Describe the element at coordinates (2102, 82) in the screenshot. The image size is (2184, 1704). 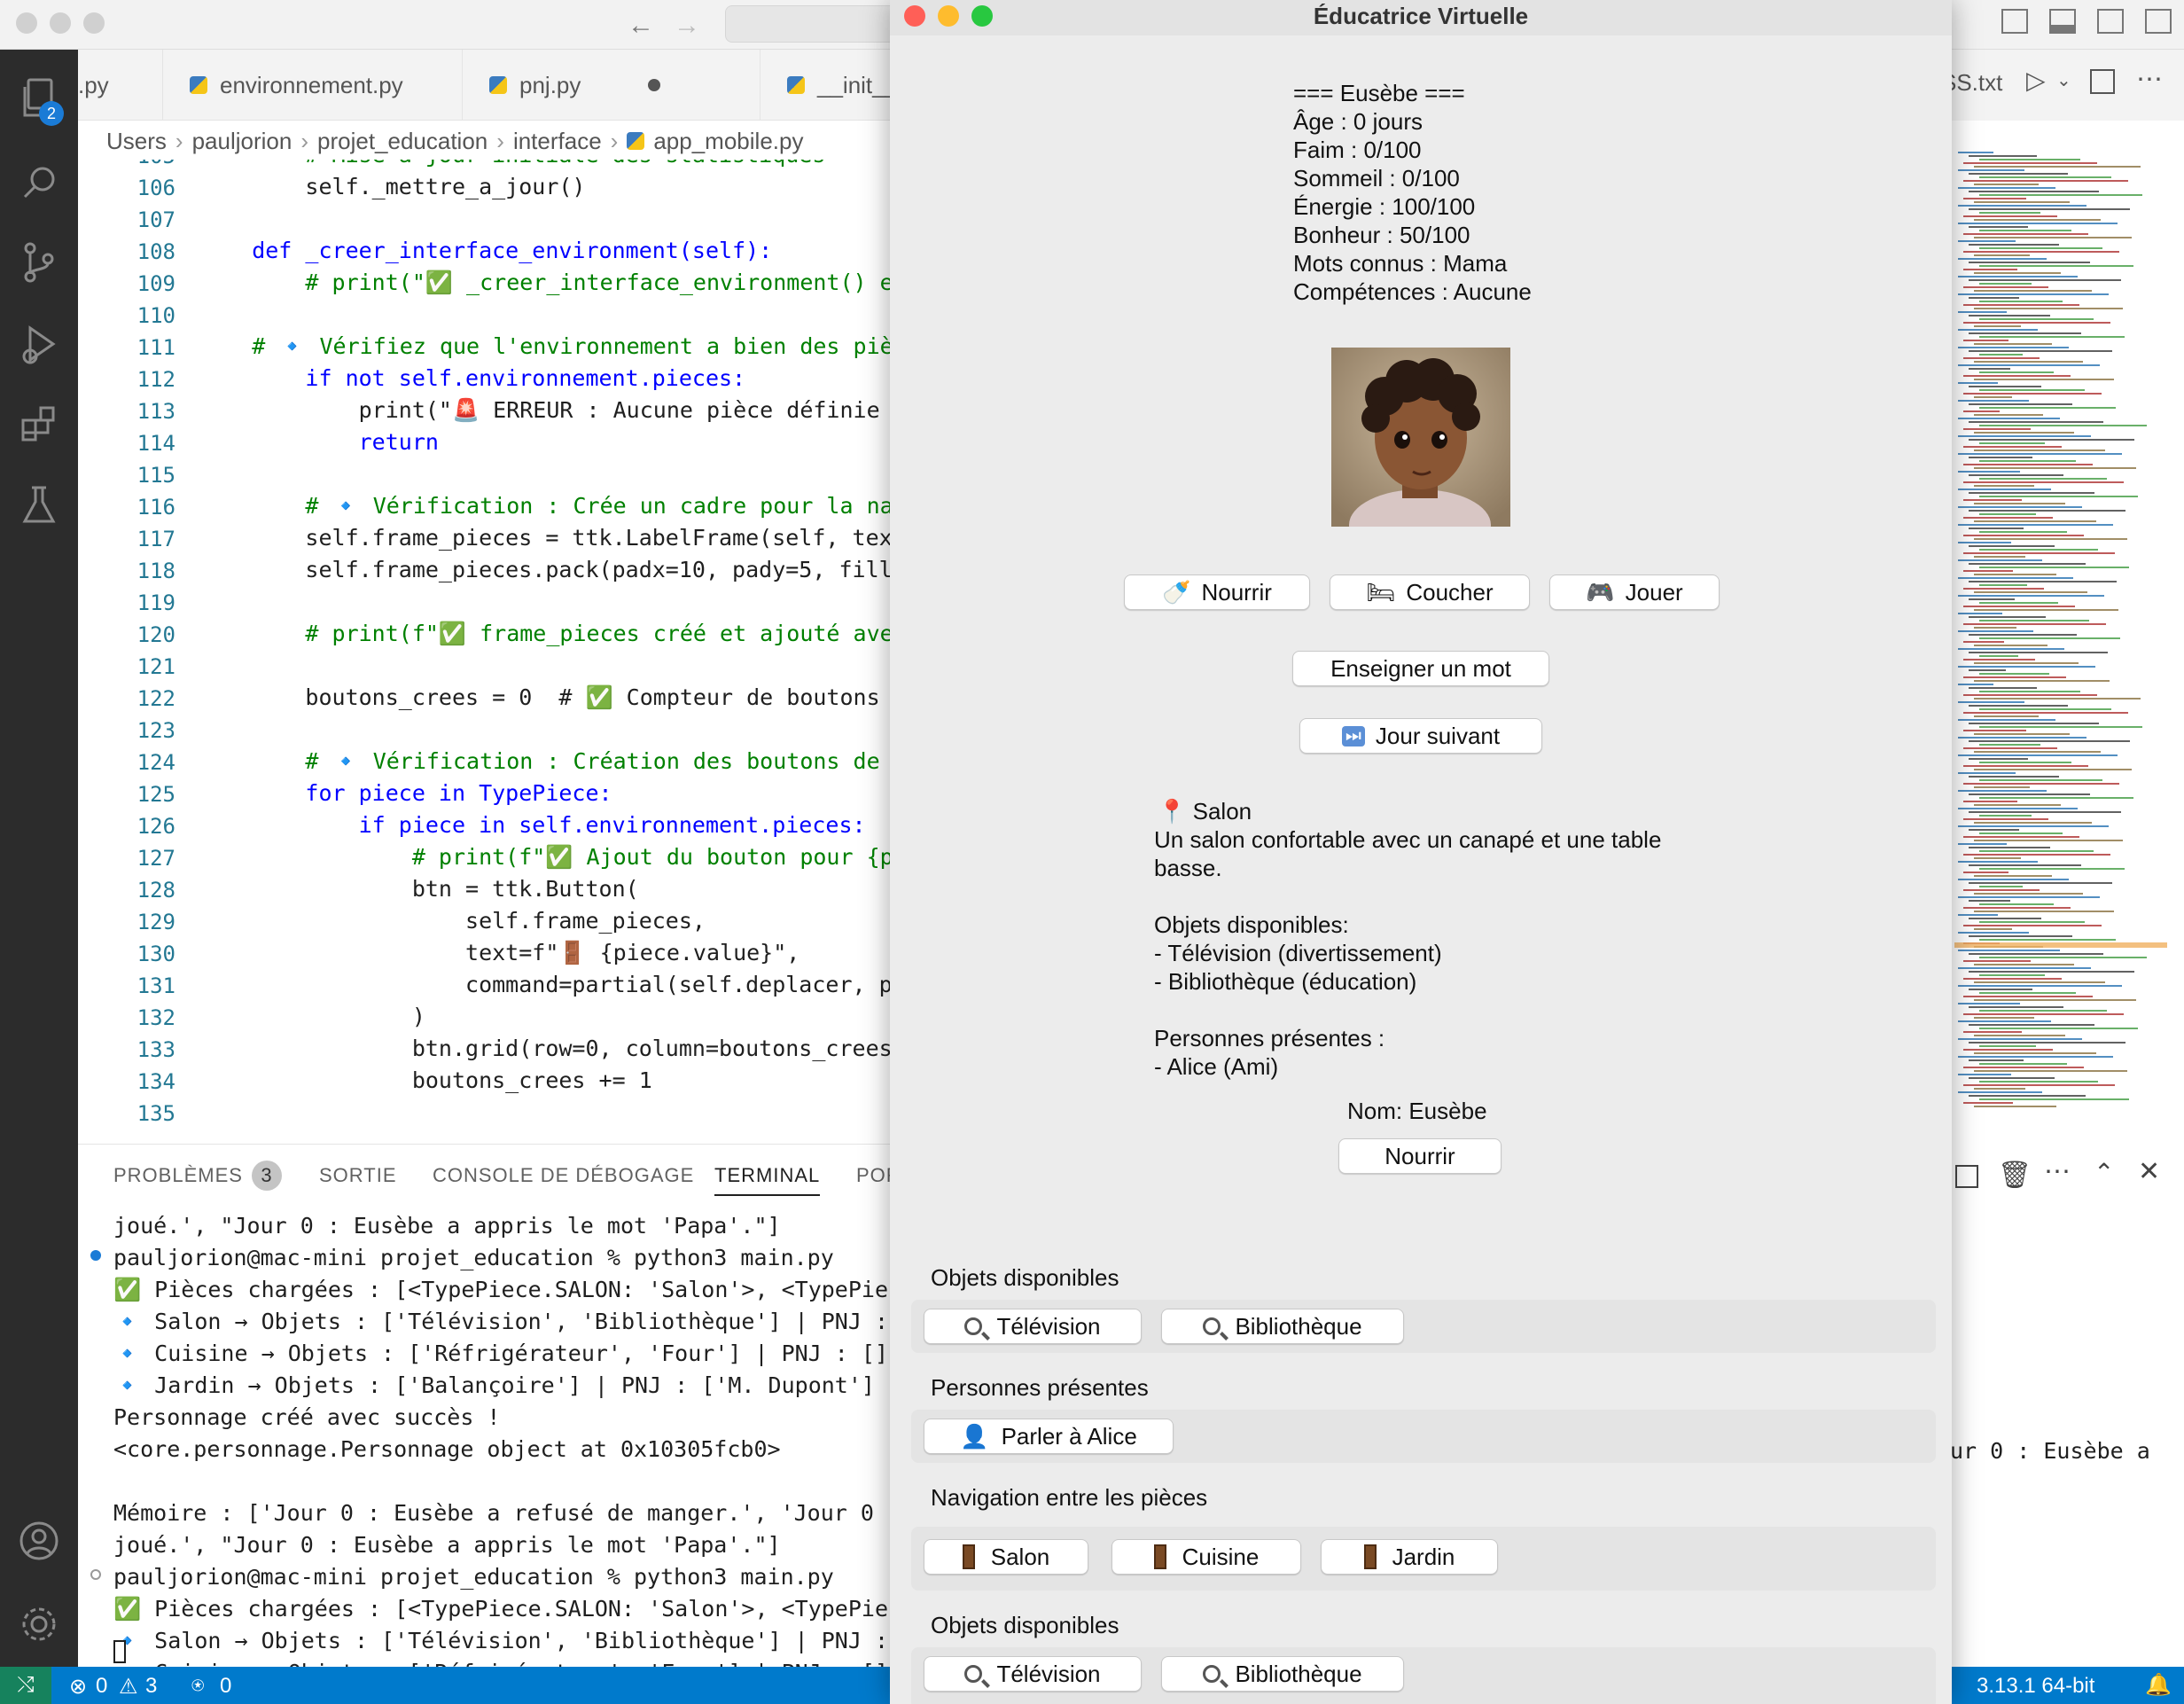
I see `split-editor-icon` at that location.